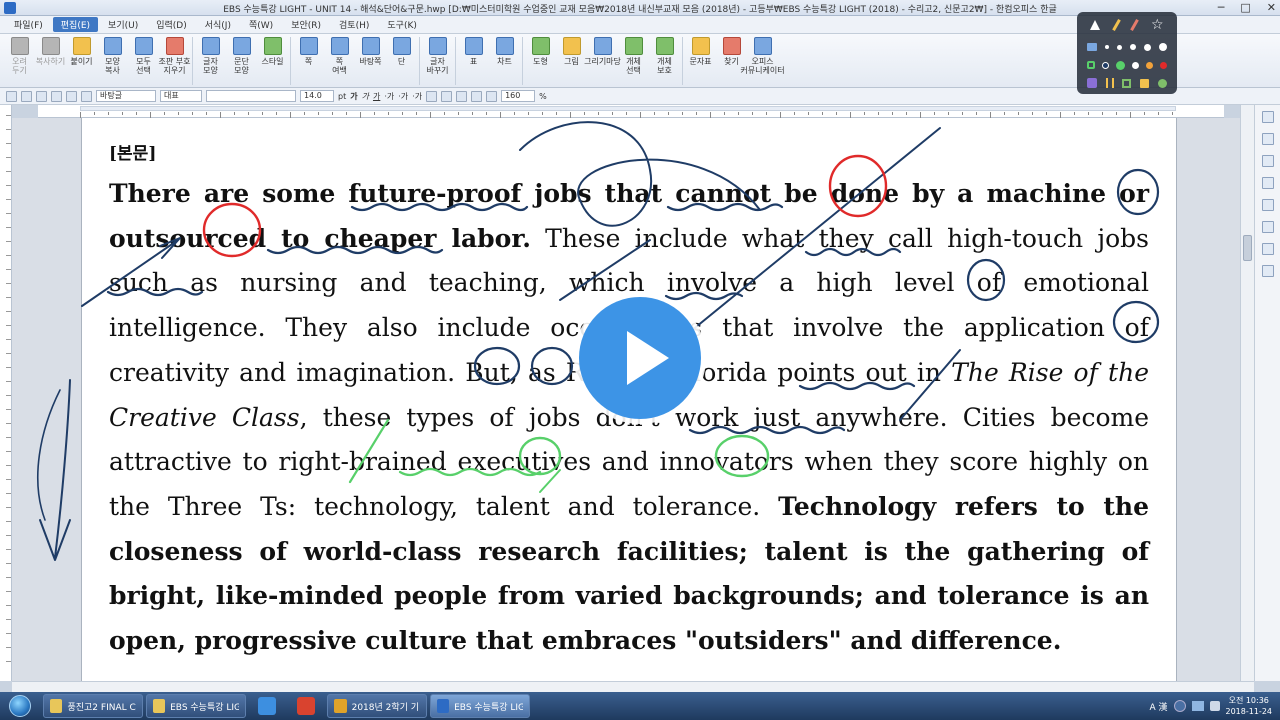 The width and height of the screenshot is (1280, 720). Describe the element at coordinates (1179, 706) in the screenshot. I see `help-icon` at that location.